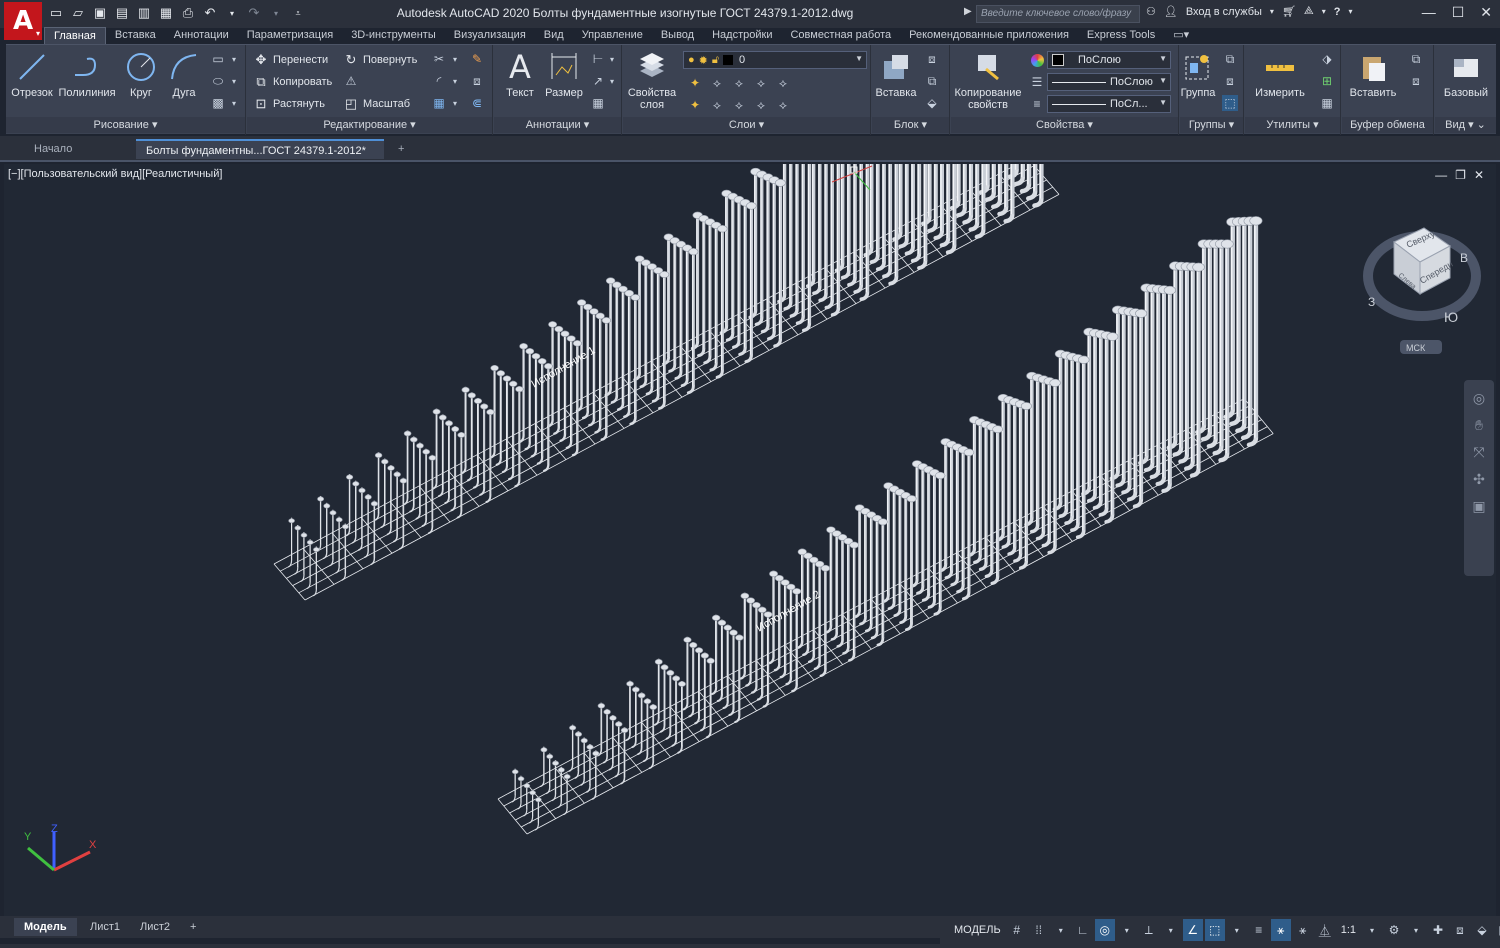 The width and height of the screenshot is (1500, 948). Describe the element at coordinates (1192, 930) in the screenshot. I see `object-snap-tracking-icon: ∠` at that location.